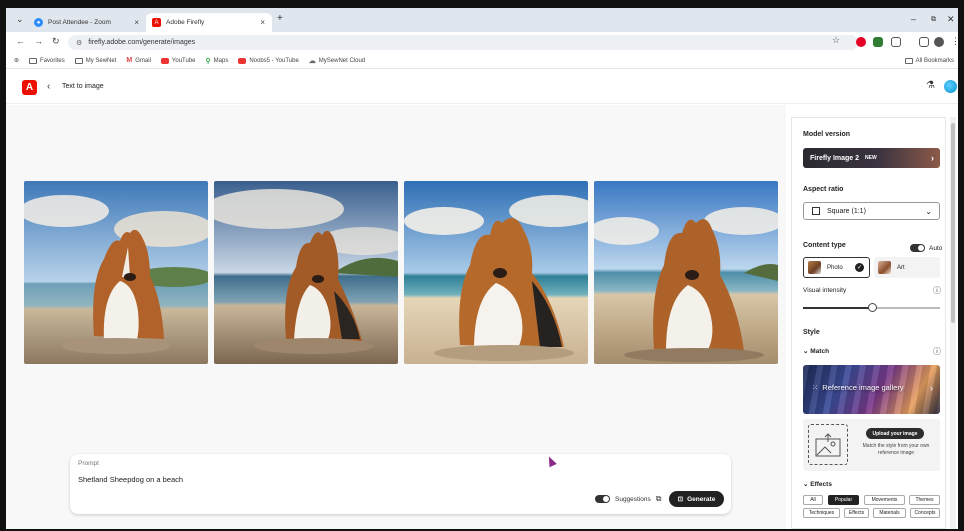 The image size is (964, 531). What do you see at coordinates (954, 41) in the screenshot?
I see `menu-dots-icon: ⋮` at bounding box center [954, 41].